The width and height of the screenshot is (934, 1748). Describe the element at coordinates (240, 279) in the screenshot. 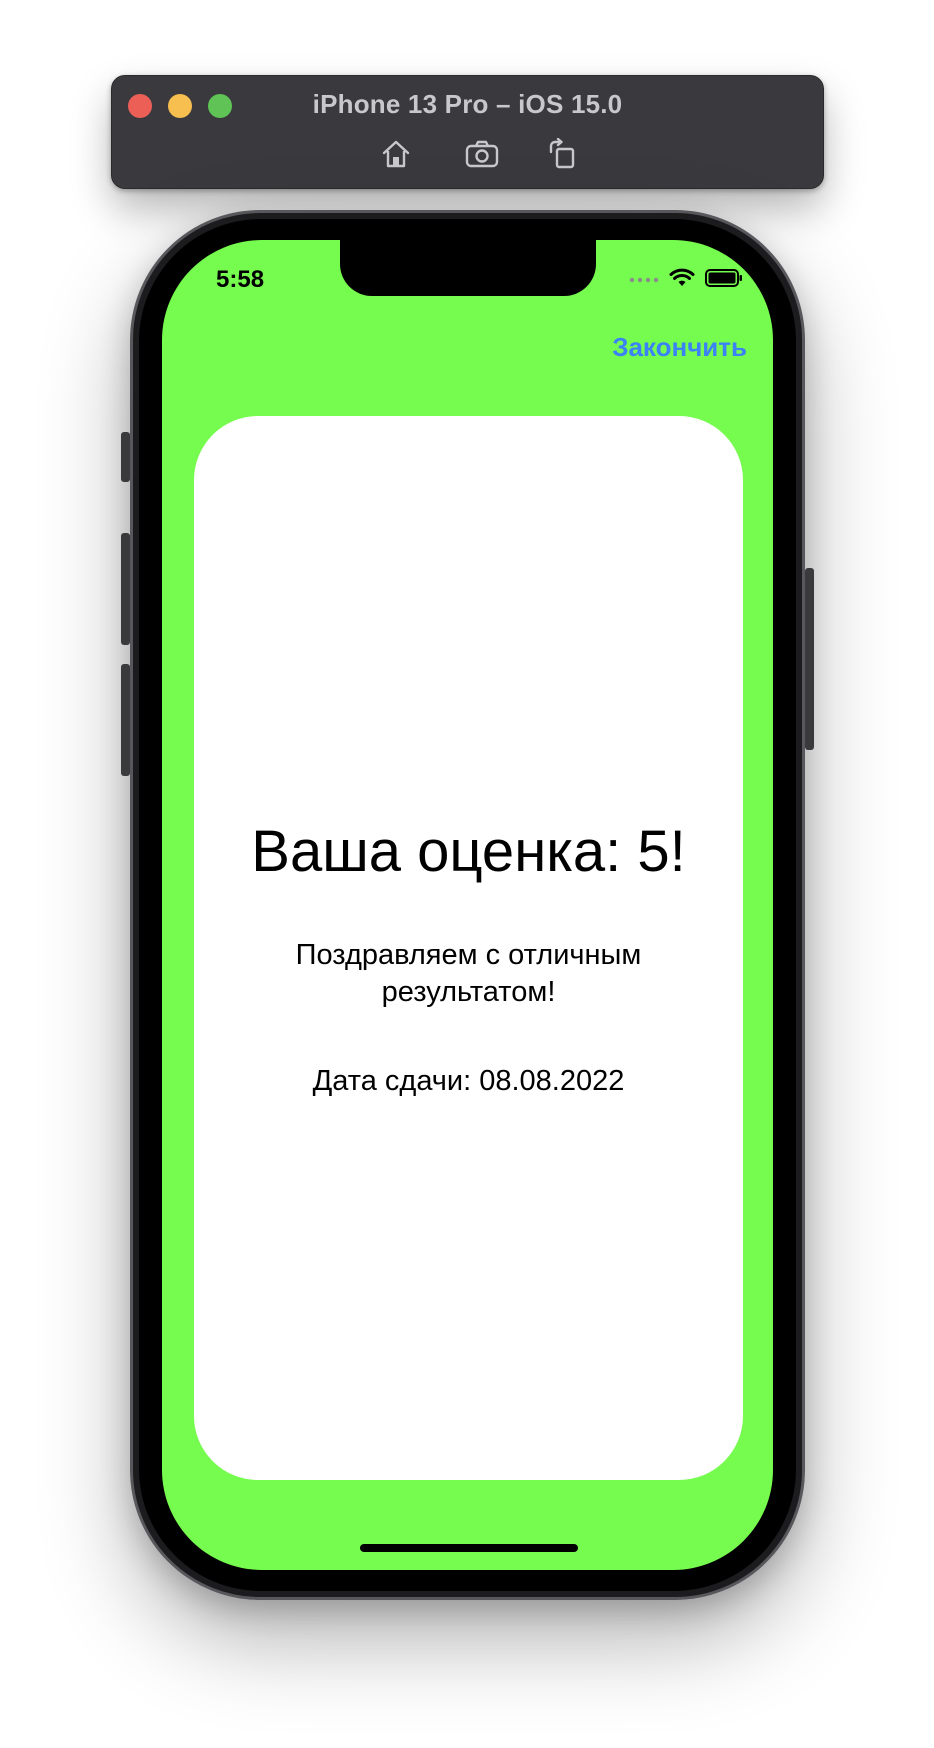

I see `status-time: 5:58` at that location.